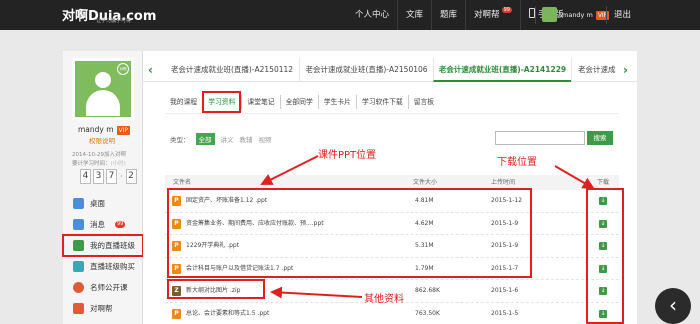 The image size is (700, 324). I want to click on join-date: 2014-10-29加入对啊, so click(99, 155).